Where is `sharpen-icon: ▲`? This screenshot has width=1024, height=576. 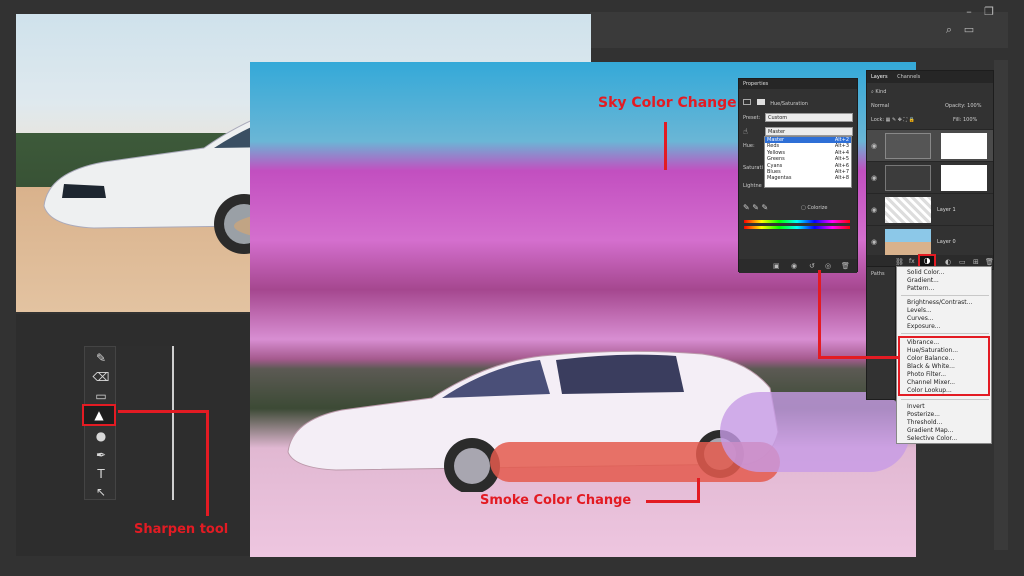
sharpen-icon: ▲ is located at coordinates (99, 415).